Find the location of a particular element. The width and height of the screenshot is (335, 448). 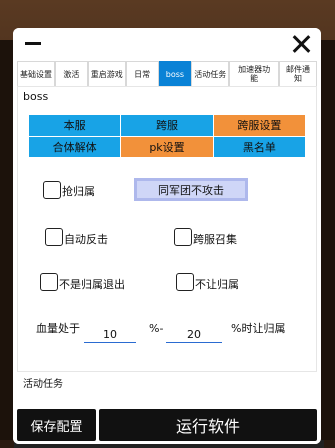

minimize-button is located at coordinates (33, 43).